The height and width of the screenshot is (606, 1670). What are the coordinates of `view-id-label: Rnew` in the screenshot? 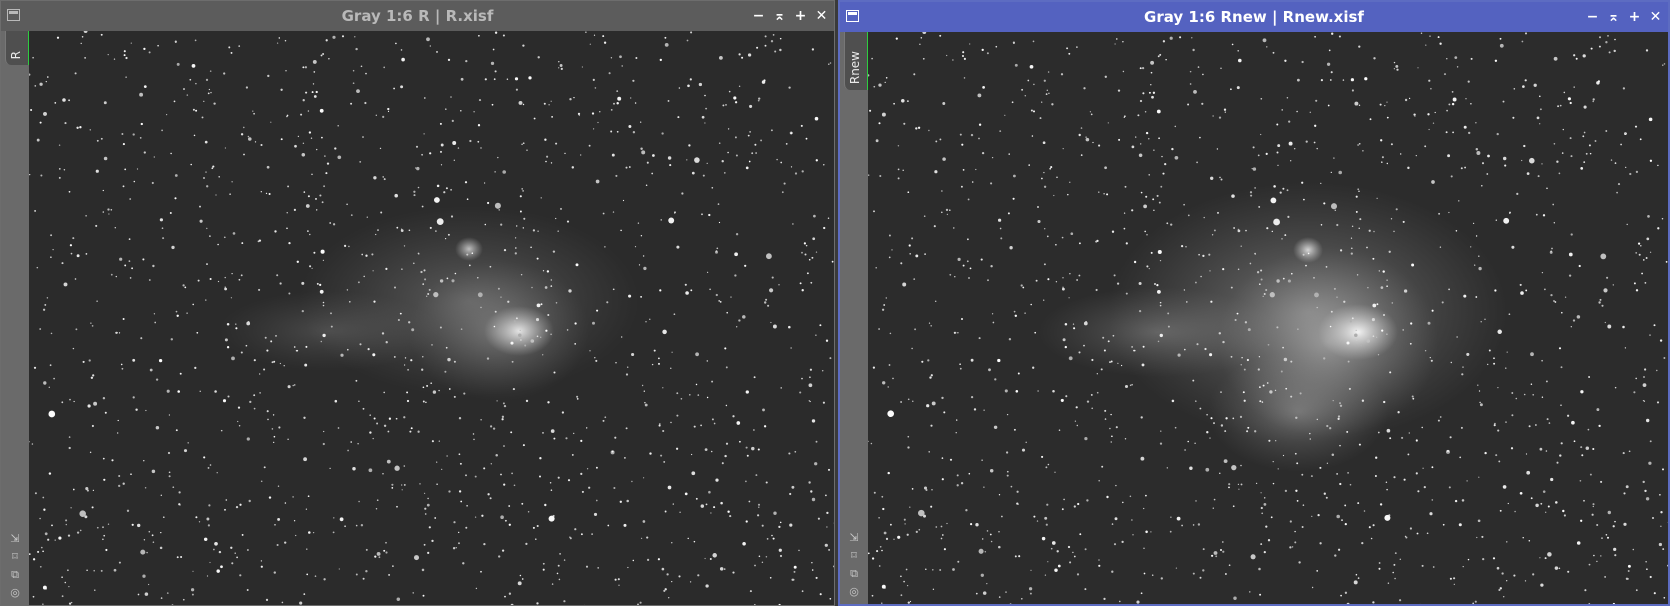 It's located at (855, 67).